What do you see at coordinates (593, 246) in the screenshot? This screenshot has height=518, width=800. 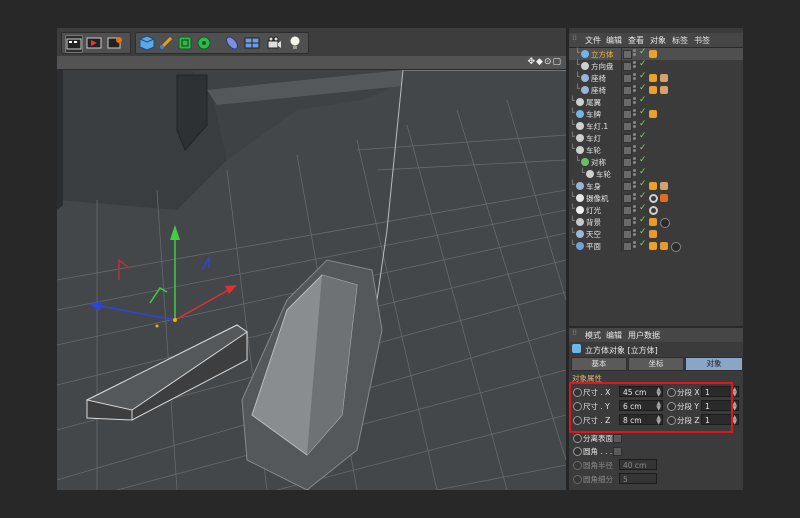 I see `object-name: 平面` at bounding box center [593, 246].